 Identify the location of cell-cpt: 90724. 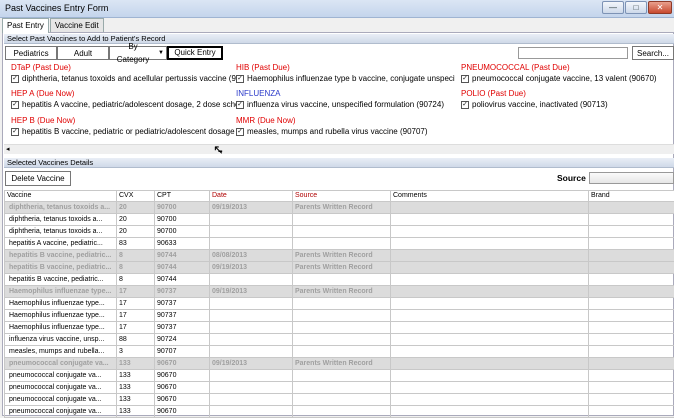
(182, 340).